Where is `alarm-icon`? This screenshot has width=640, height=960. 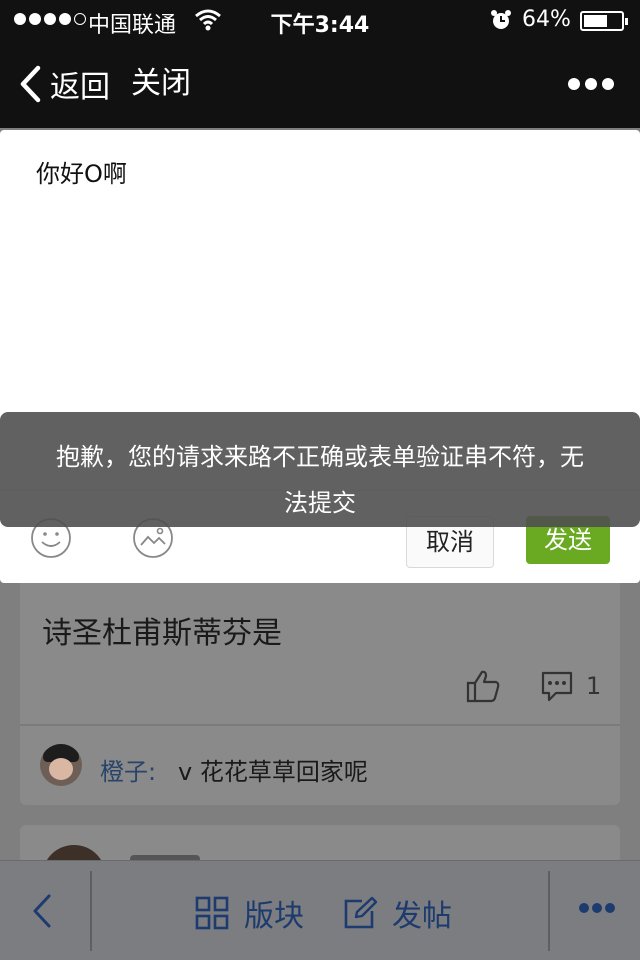
alarm-icon is located at coordinates (501, 19).